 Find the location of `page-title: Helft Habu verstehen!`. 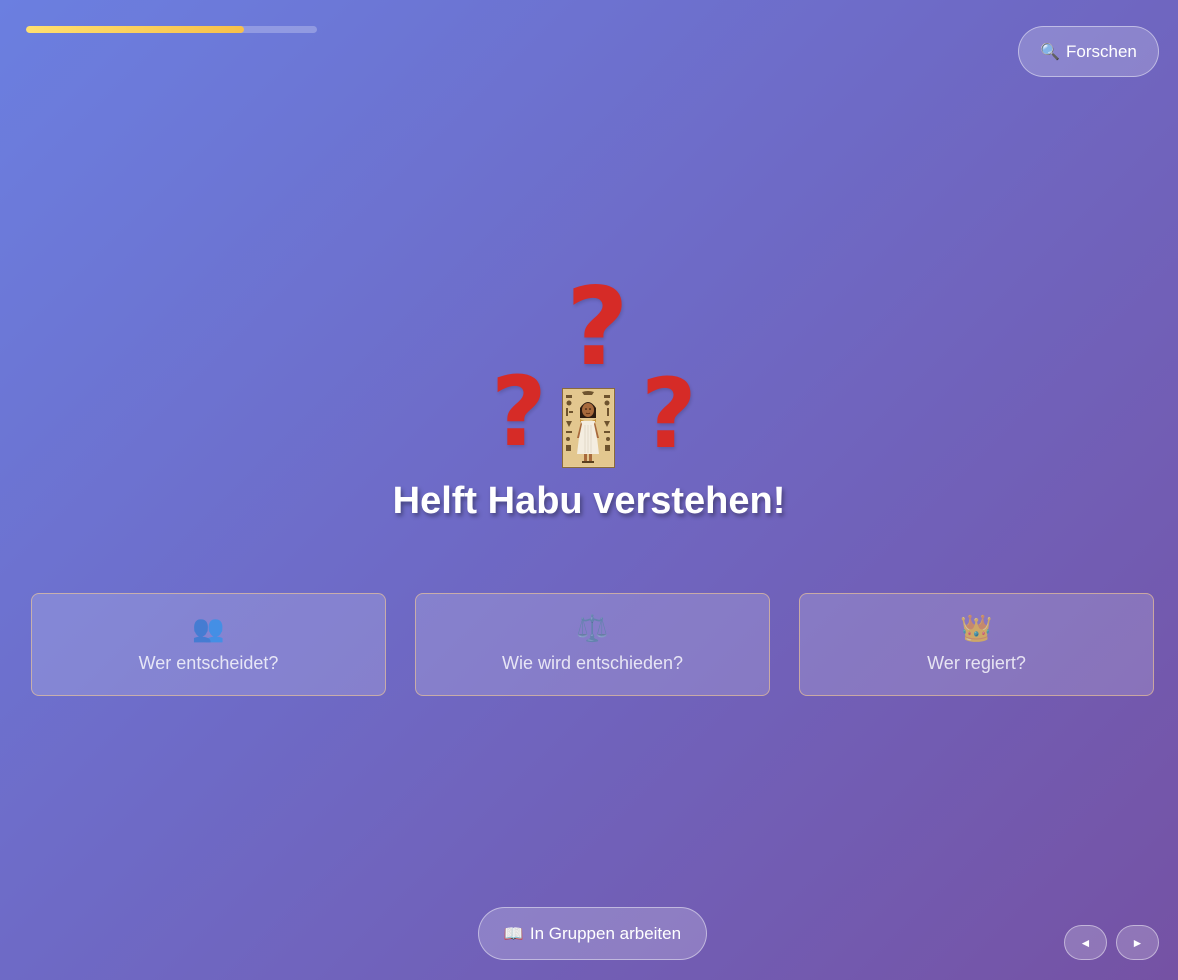

page-title: Helft Habu verstehen! is located at coordinates (589, 501).